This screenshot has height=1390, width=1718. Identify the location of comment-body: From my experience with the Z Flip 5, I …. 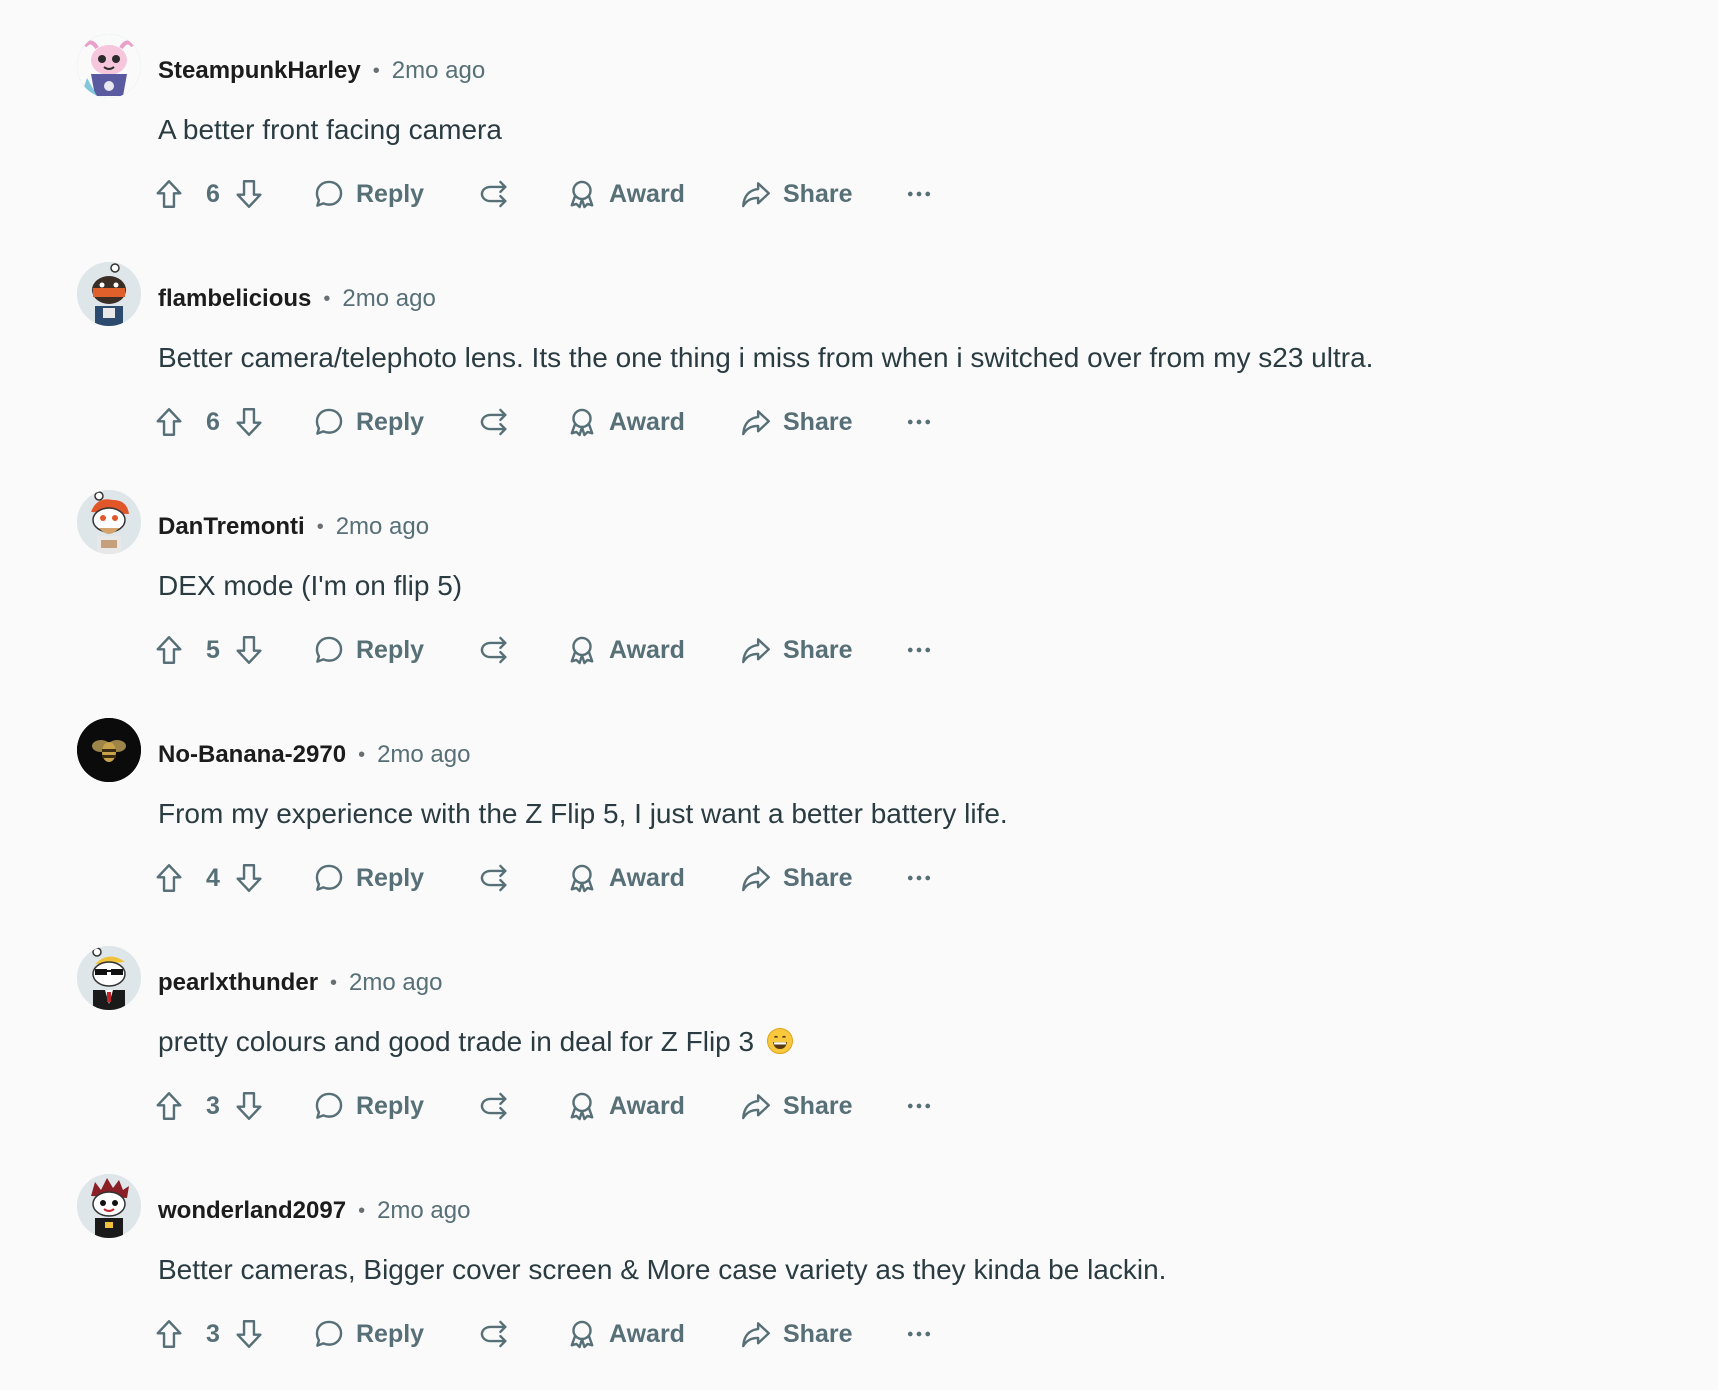
(583, 814).